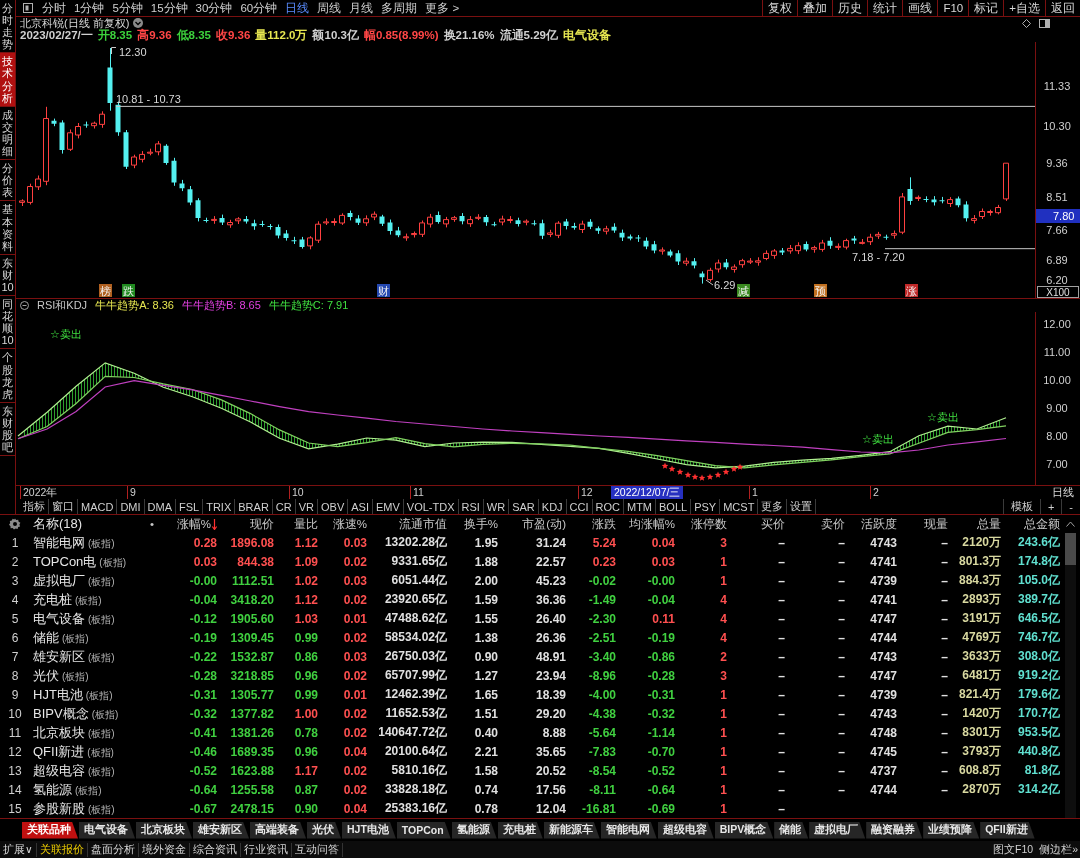 The width and height of the screenshot is (1080, 858). What do you see at coordinates (743, 290) in the screenshot?
I see `event-mark: 减` at bounding box center [743, 290].